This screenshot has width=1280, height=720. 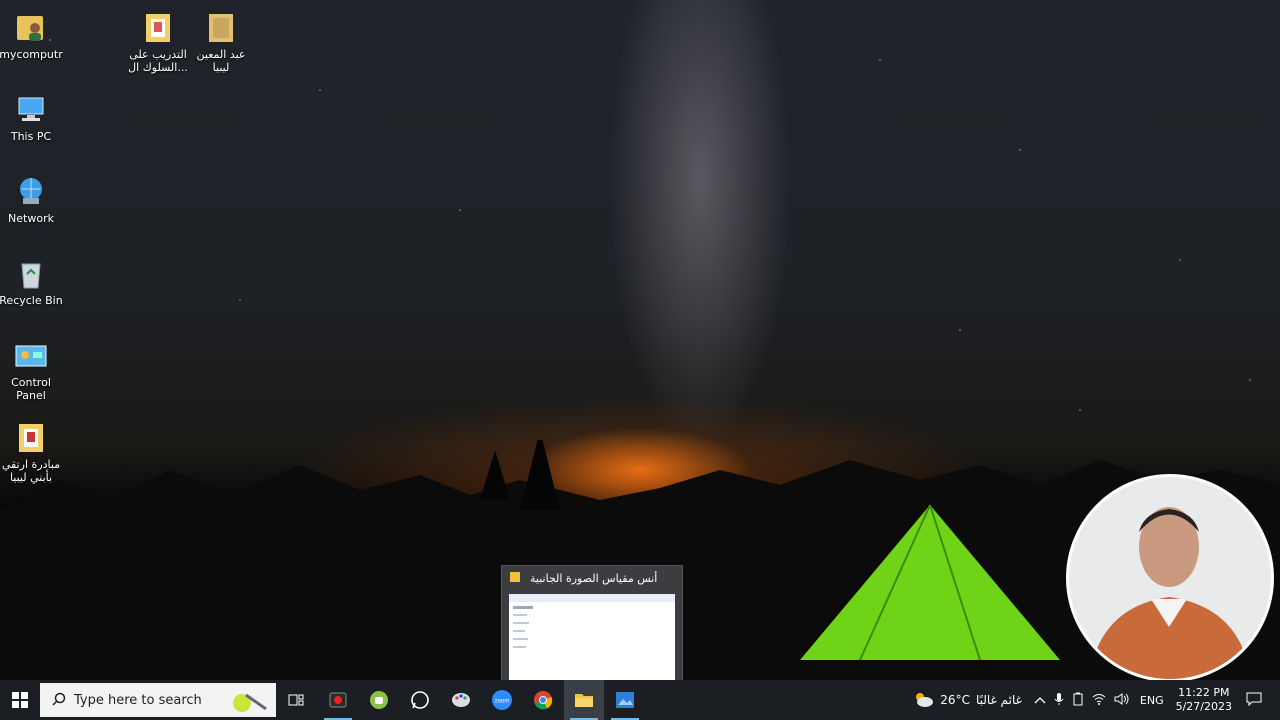 I want to click on desktop-icon-abdulmoein: عبد المعين ليبيا, so click(x=221, y=40).